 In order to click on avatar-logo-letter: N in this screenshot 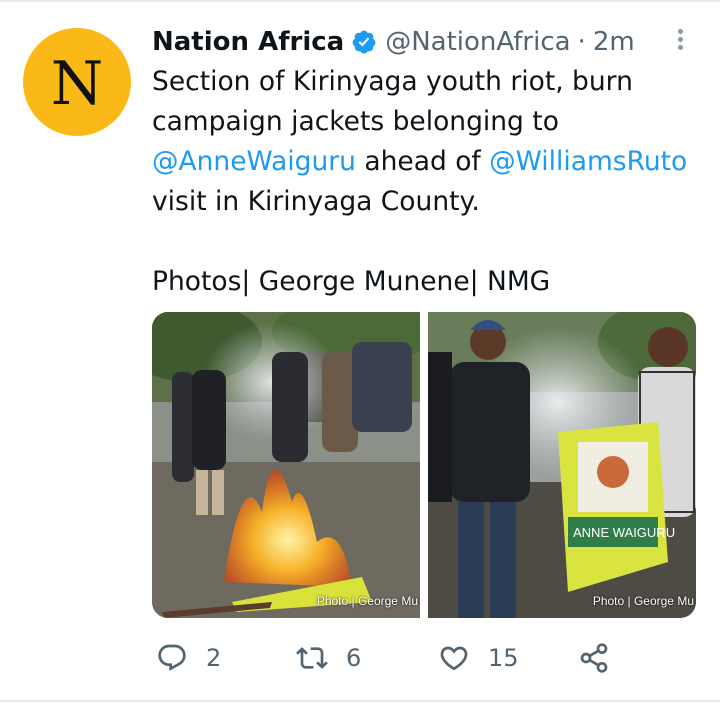, I will do `click(77, 84)`.